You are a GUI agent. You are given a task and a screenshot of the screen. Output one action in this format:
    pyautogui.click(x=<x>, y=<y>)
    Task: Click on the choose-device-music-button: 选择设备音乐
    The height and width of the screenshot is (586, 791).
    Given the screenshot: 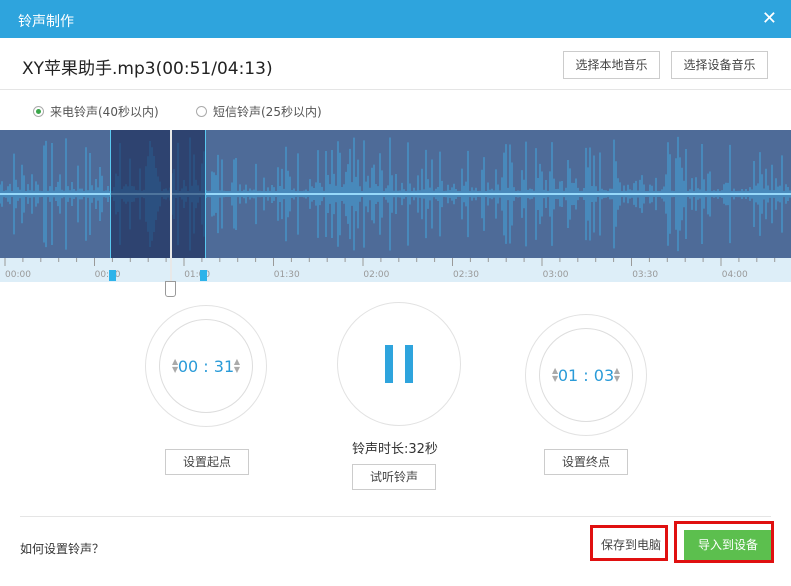 What is the action you would take?
    pyautogui.click(x=719, y=65)
    